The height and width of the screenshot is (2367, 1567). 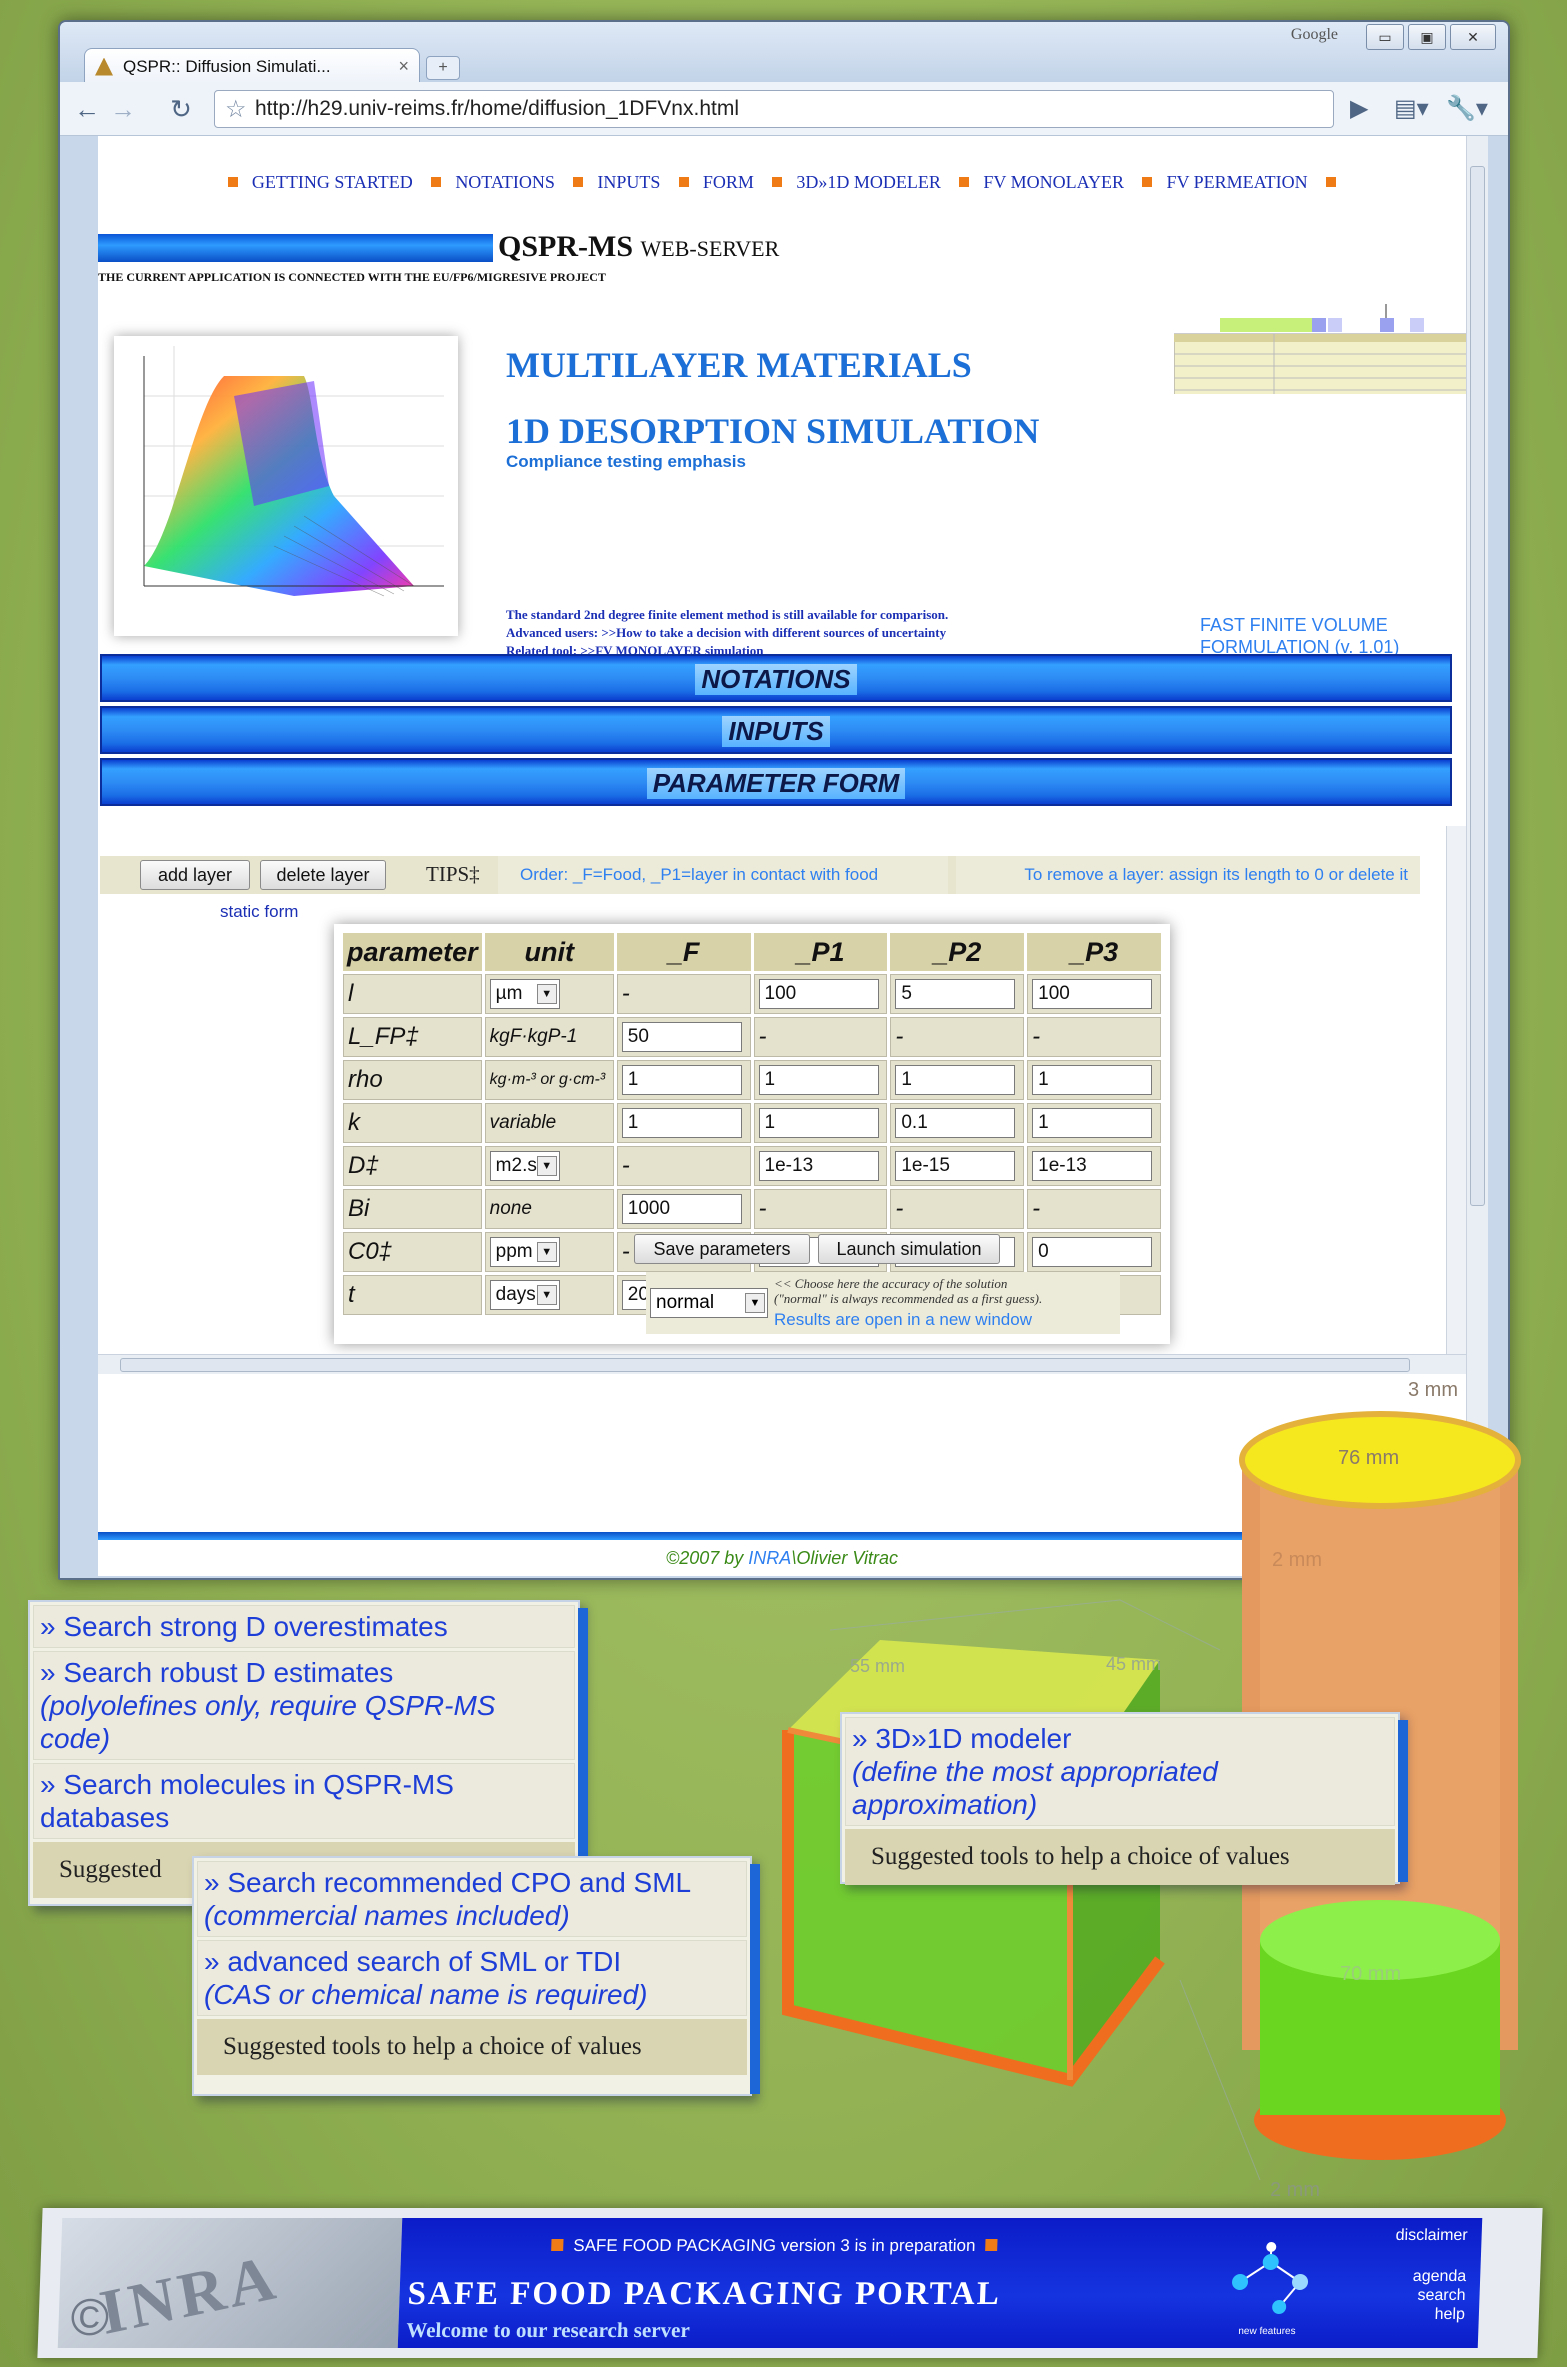 What do you see at coordinates (955, 1123) in the screenshot?
I see `value-input: 0.1` at bounding box center [955, 1123].